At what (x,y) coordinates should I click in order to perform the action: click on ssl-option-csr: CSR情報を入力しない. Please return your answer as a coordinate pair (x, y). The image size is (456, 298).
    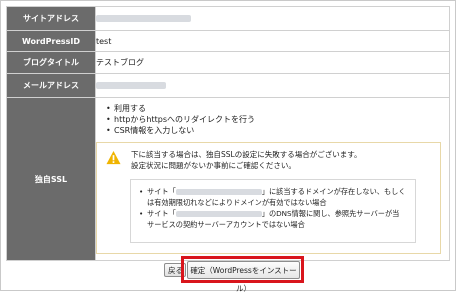
    Looking at the image, I should click on (277, 130).